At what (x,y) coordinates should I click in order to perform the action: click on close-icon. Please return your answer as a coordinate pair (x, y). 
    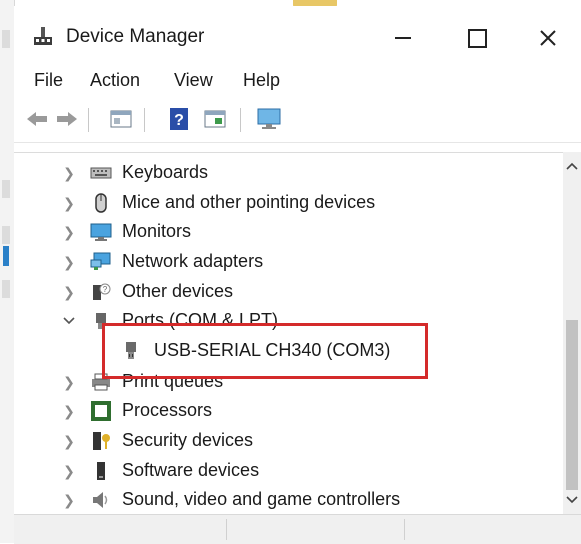
    Looking at the image, I should click on (548, 38).